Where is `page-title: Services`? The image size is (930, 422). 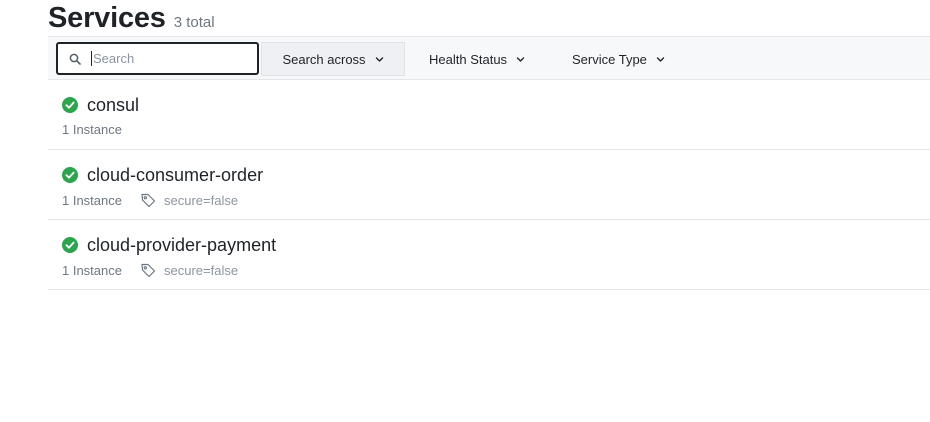
page-title: Services is located at coordinates (107, 18).